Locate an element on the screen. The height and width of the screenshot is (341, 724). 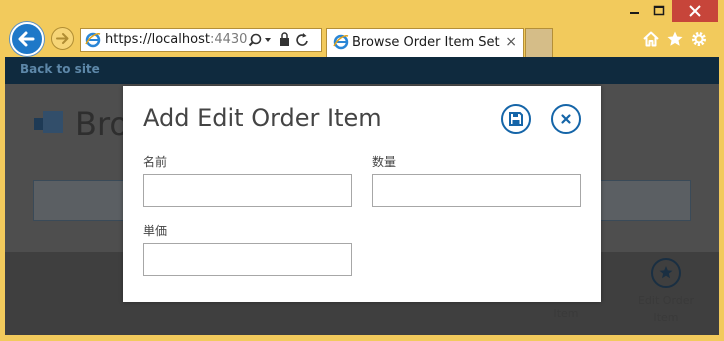
site-nav-bar: Back to site is located at coordinates (362, 70).